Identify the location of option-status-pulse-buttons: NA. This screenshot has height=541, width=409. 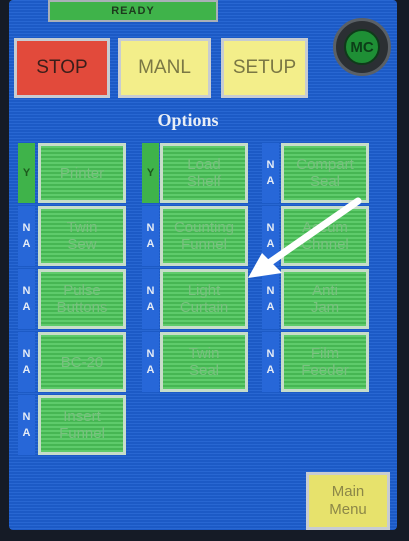
(26, 299).